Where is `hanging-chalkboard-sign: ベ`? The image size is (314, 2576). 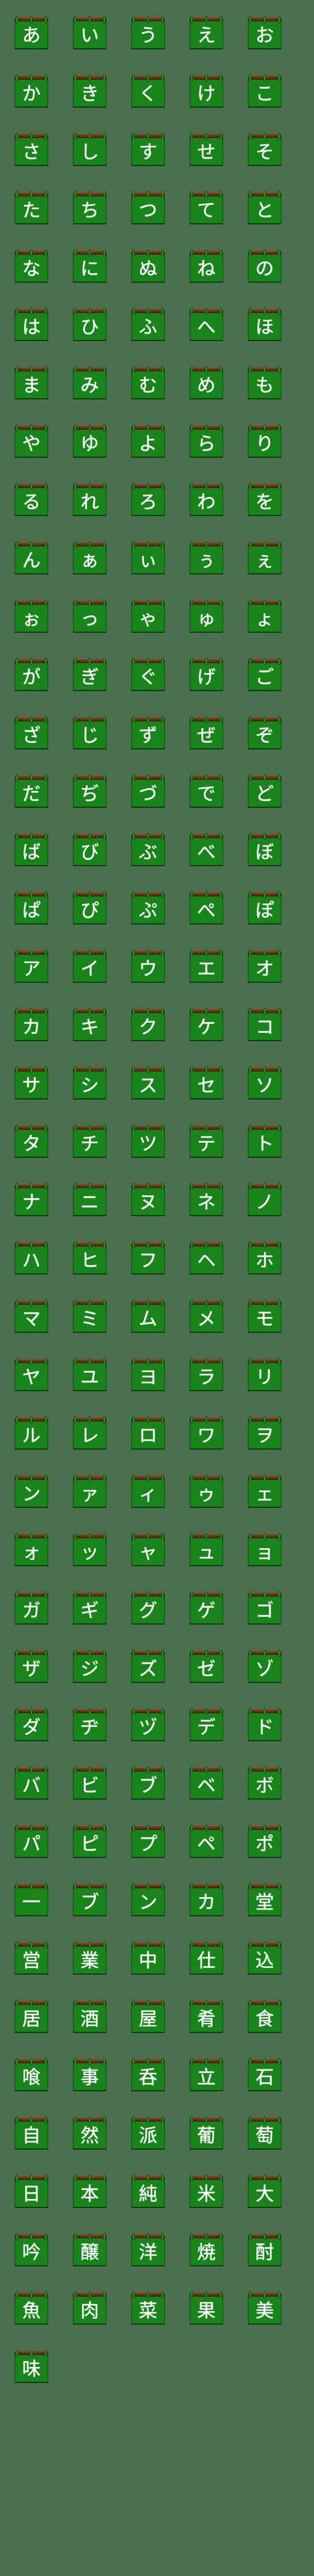 hanging-chalkboard-sign: ベ is located at coordinates (206, 1783).